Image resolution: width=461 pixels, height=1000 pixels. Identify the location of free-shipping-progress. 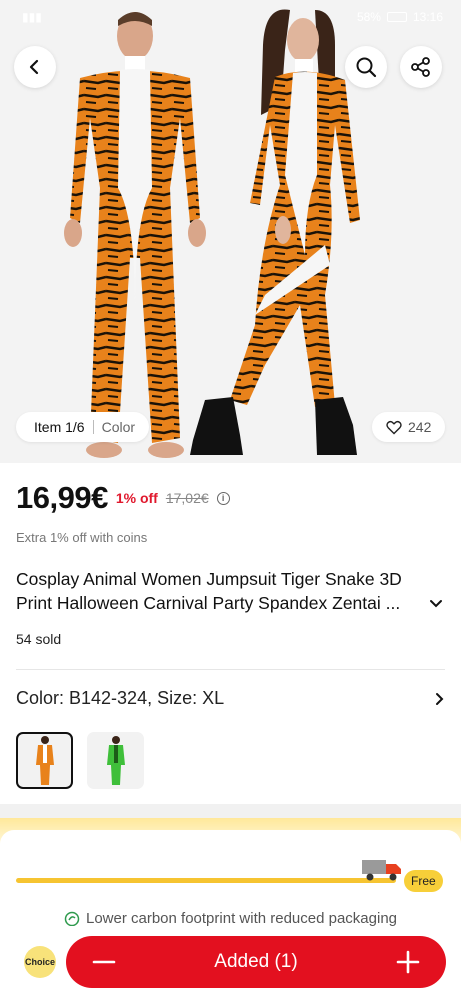
(206, 880).